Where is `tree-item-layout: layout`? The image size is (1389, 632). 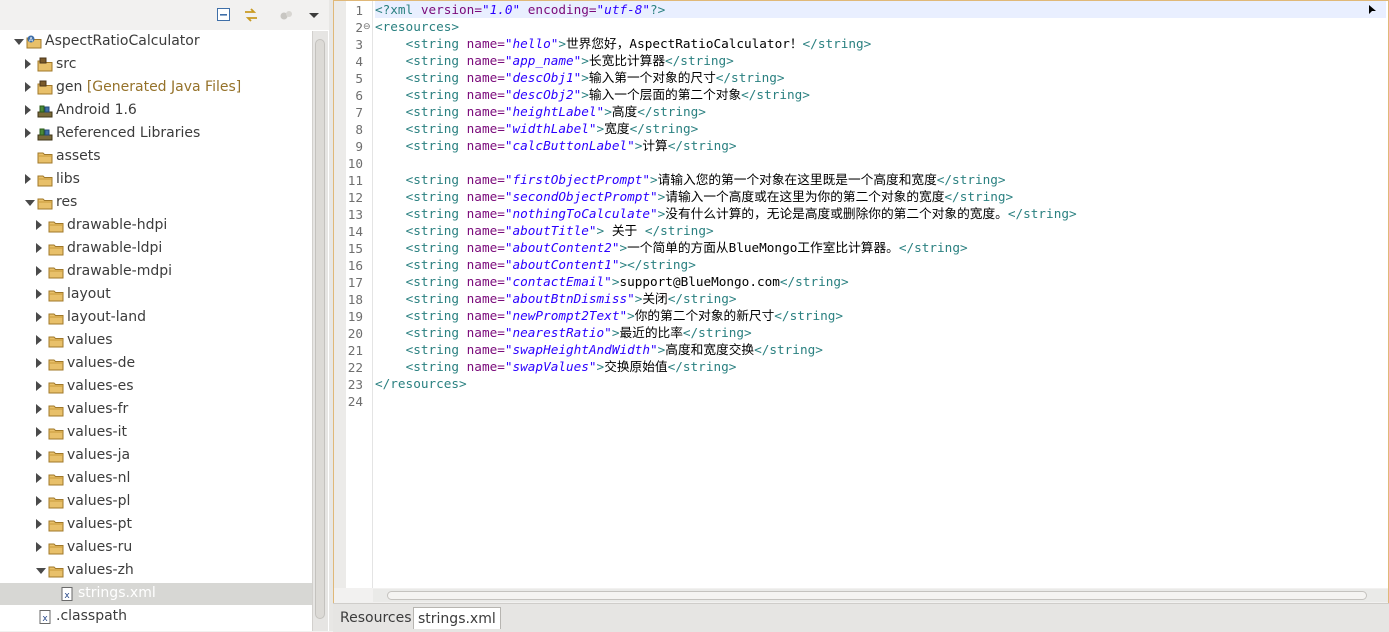 tree-item-layout: layout is located at coordinates (156, 295).